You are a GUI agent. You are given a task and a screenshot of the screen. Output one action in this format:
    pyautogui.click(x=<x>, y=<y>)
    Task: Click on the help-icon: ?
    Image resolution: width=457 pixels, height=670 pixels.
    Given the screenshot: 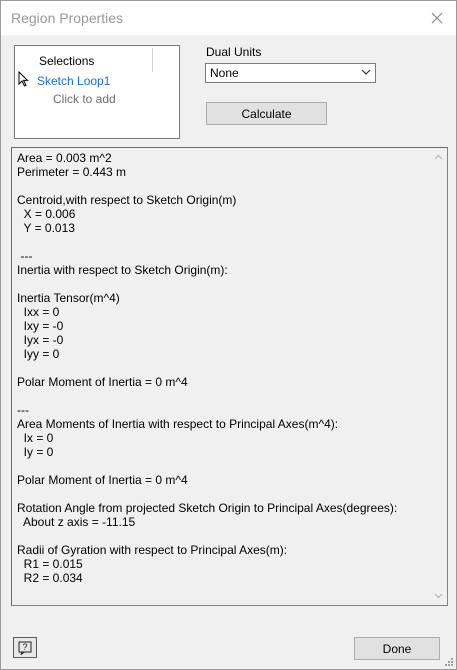 What is the action you would take?
    pyautogui.click(x=25, y=648)
    